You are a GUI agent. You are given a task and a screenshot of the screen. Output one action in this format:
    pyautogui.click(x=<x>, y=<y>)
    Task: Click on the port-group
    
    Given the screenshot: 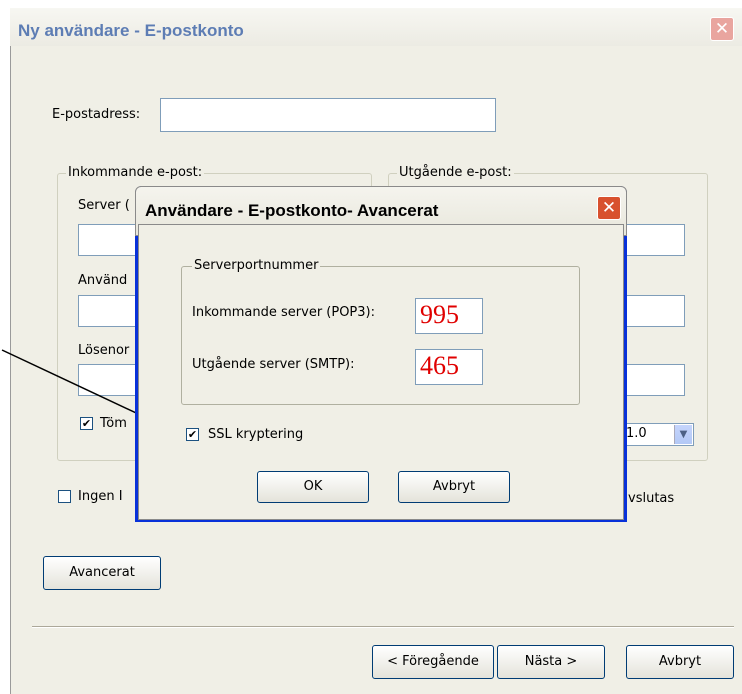 What is the action you would take?
    pyautogui.click(x=380, y=335)
    